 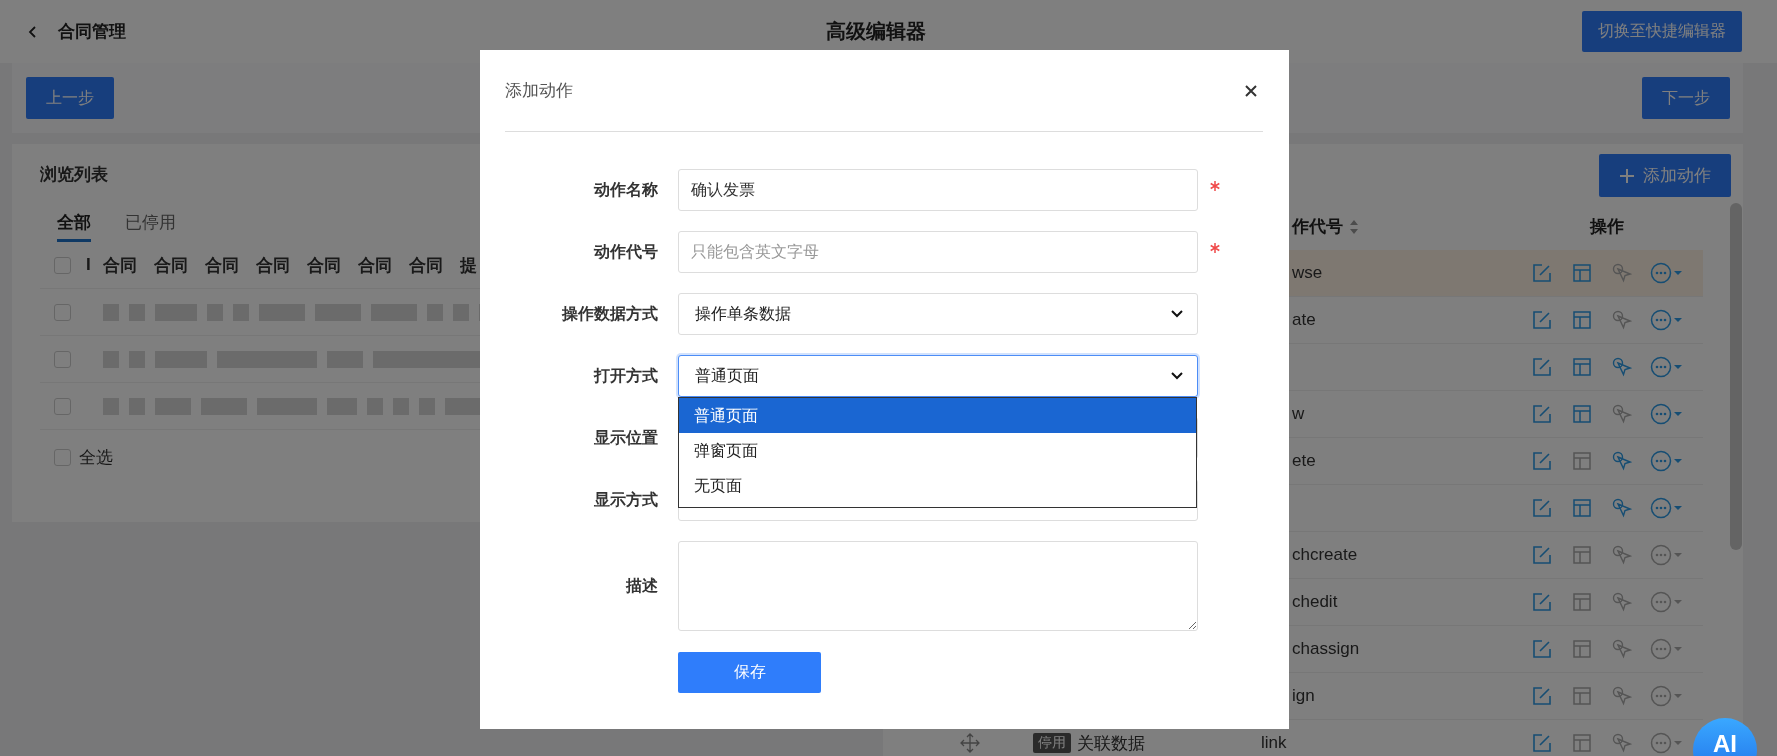 I want to click on field-label: 打开方式, so click(x=625, y=375).